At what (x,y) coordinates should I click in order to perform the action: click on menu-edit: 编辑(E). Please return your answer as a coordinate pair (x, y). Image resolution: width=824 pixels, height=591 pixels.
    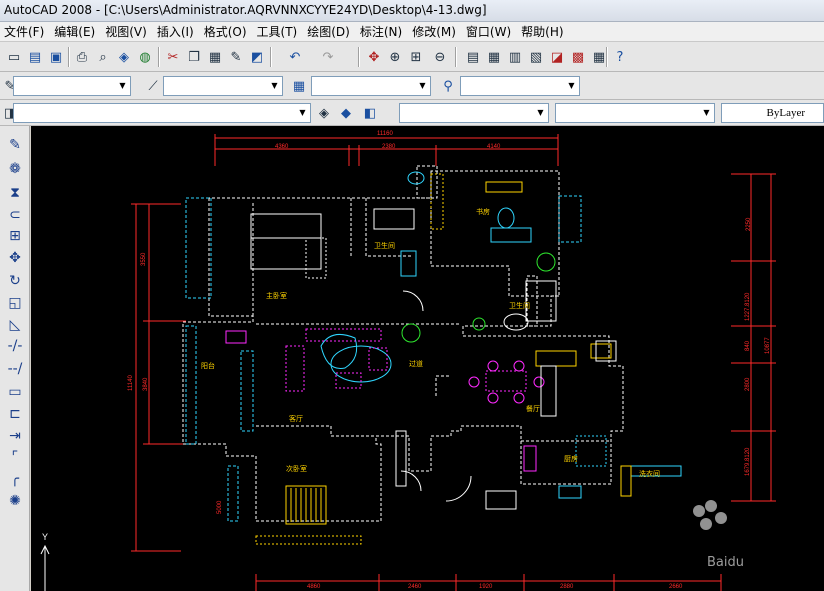
    Looking at the image, I should click on (74, 32).